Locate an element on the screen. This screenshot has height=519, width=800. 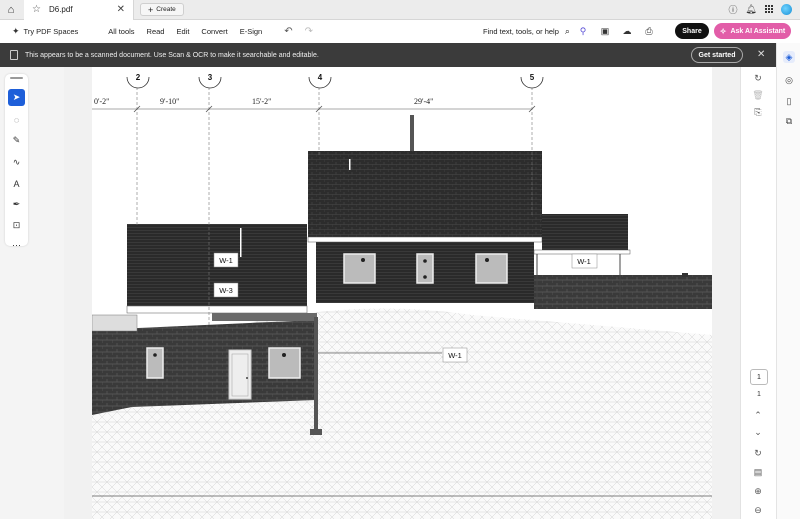
nav-convert: Convert is located at coordinates (214, 31).